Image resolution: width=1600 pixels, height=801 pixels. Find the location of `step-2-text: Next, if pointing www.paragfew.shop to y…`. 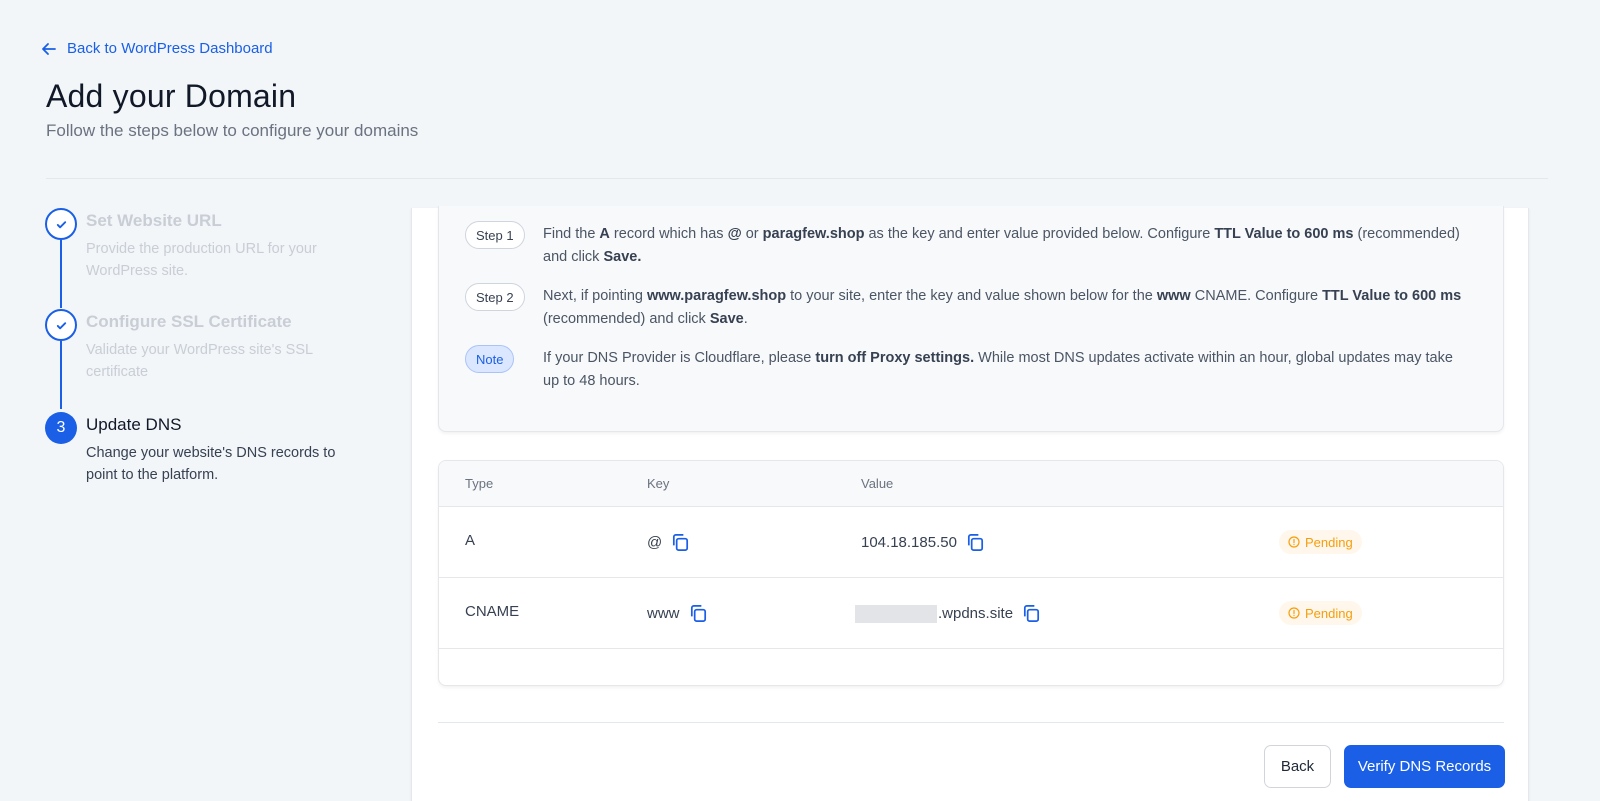

step-2-text: Next, if pointing www.paragfew.shop to y… is located at coordinates (1002, 307).